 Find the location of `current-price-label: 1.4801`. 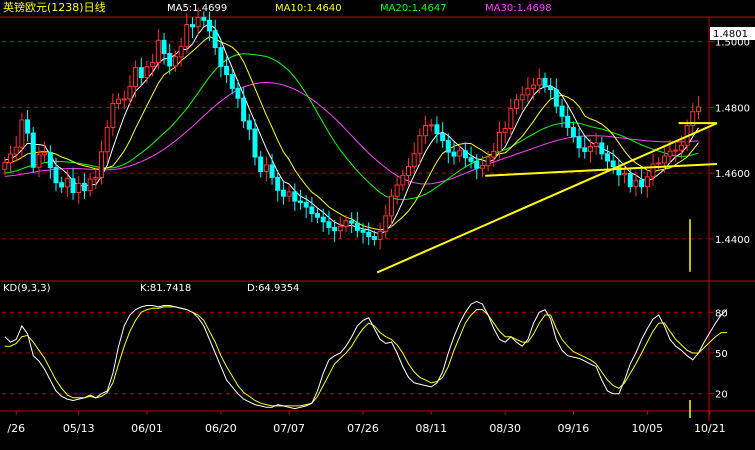

current-price-label: 1.4801 is located at coordinates (730, 34).